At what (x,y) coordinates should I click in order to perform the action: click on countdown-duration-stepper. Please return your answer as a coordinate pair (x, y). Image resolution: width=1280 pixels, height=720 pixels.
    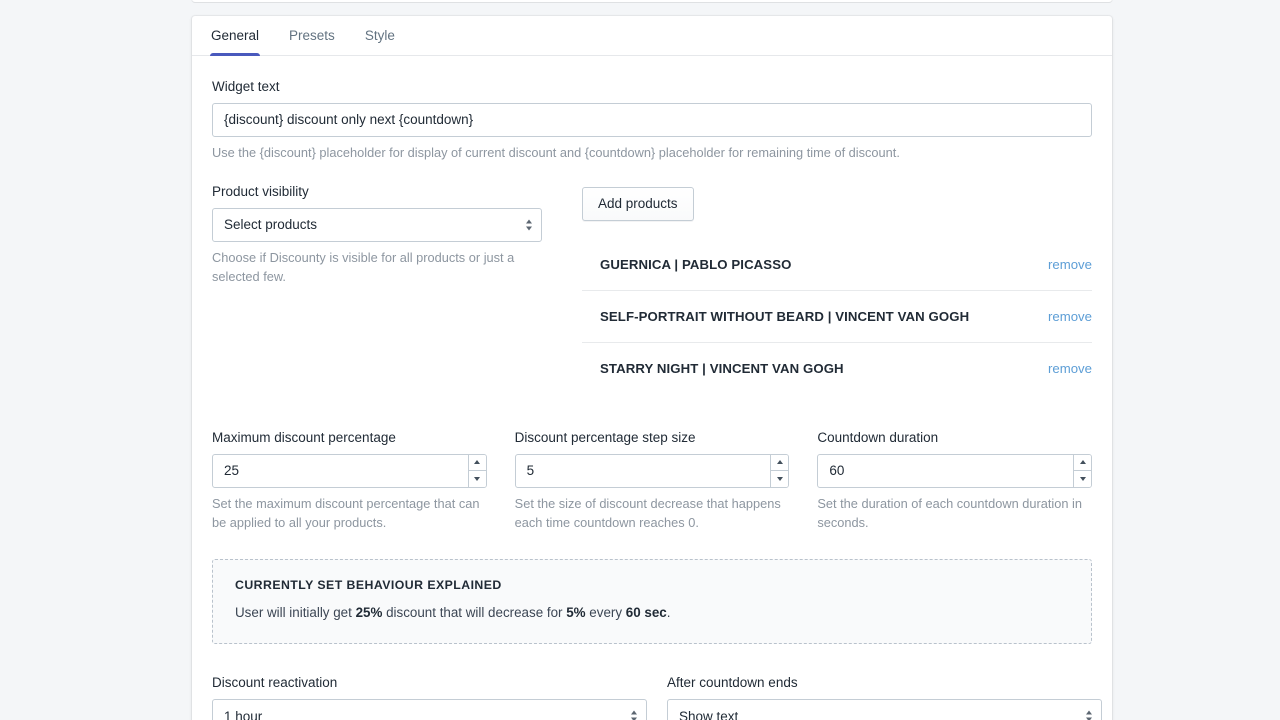
    Looking at the image, I should click on (1082, 470).